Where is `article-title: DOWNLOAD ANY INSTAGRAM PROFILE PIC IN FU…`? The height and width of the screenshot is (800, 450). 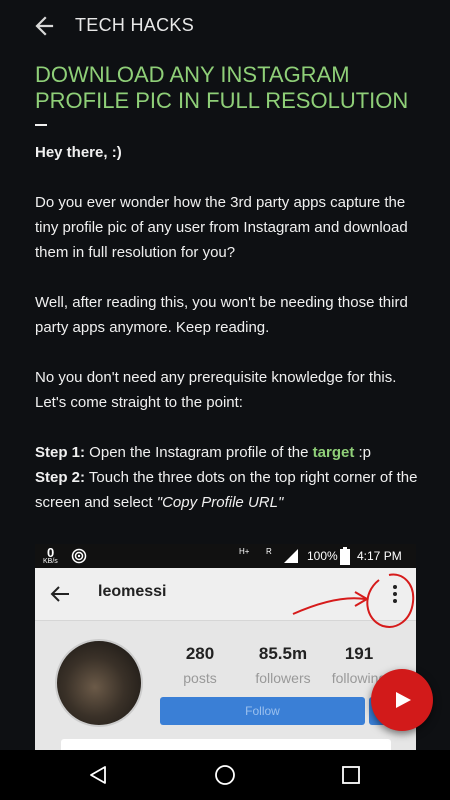 article-title: DOWNLOAD ANY INSTAGRAM PROFILE PIC IN FU… is located at coordinates (222, 87).